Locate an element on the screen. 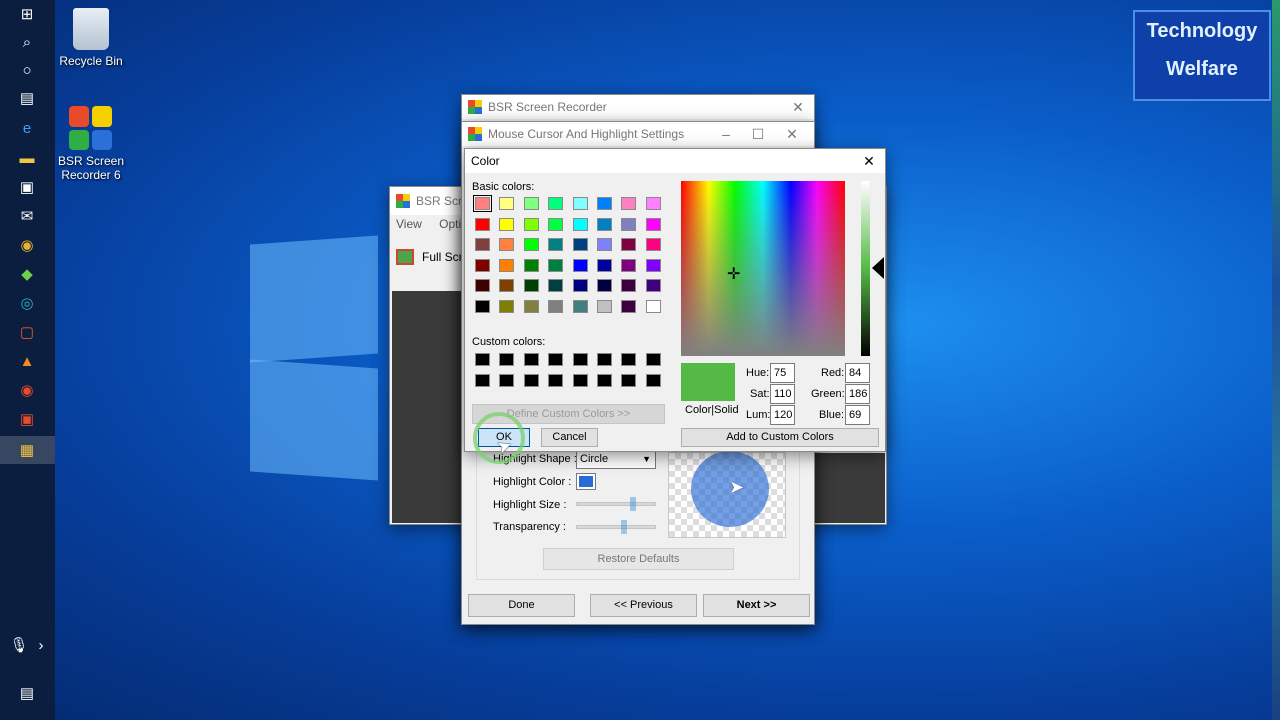 The width and height of the screenshot is (1280, 720). full-screen-mode: Full Scre is located at coordinates (432, 257).